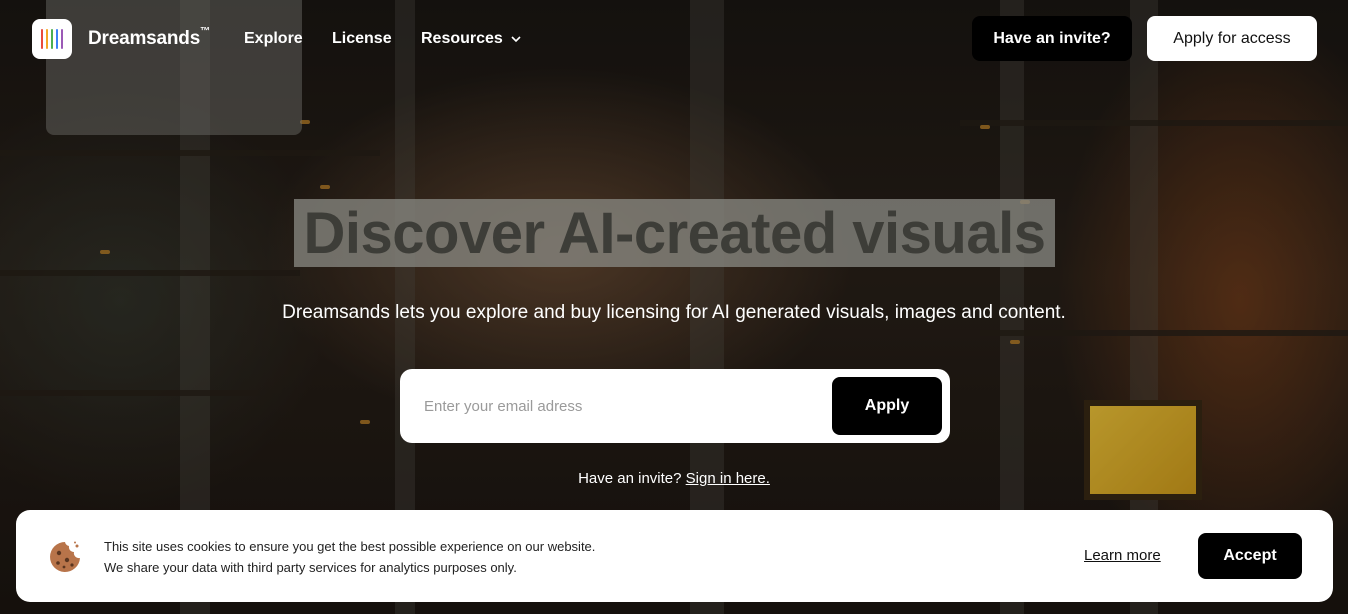 The height and width of the screenshot is (614, 1348). Describe the element at coordinates (205, 31) in the screenshot. I see `trademark-symbol: ™` at that location.